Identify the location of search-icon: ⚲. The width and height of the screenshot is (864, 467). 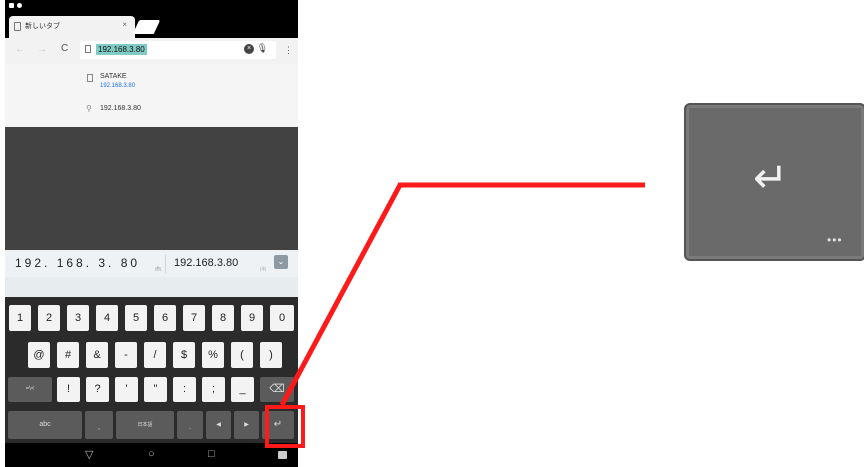
(89, 108).